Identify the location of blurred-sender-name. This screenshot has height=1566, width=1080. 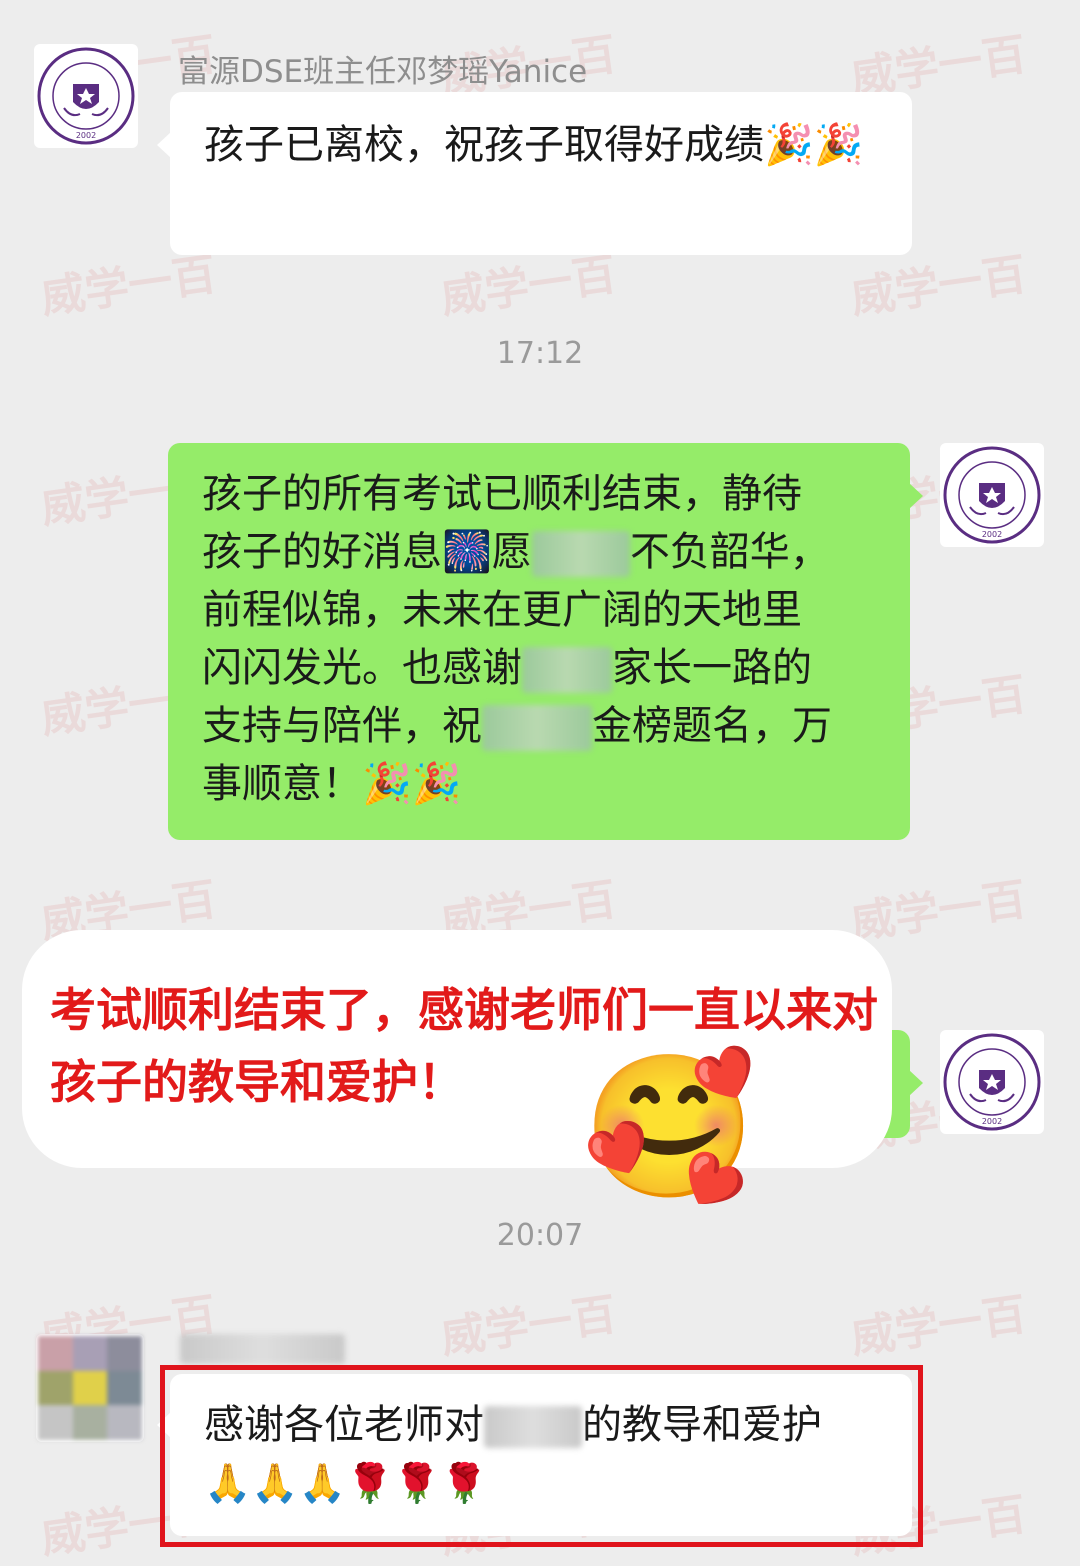
(262, 1349).